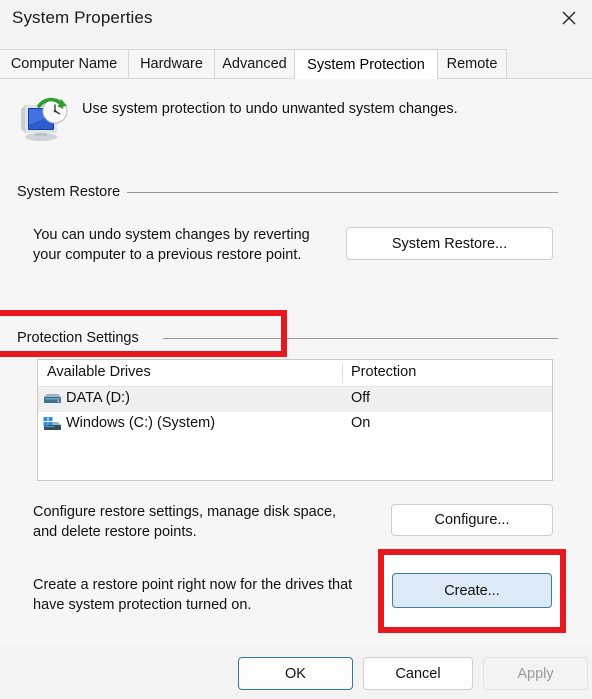  Describe the element at coordinates (384, 372) in the screenshot. I see `column-header-protection: Protection` at that location.